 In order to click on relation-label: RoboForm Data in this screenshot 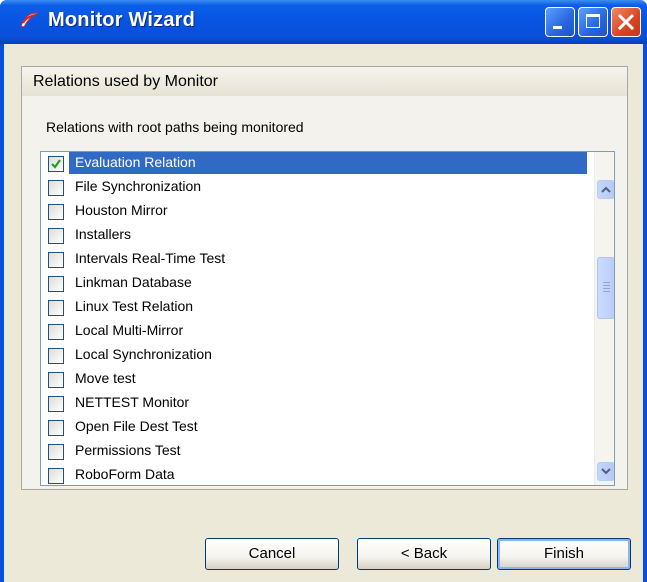, I will do `click(125, 474)`.